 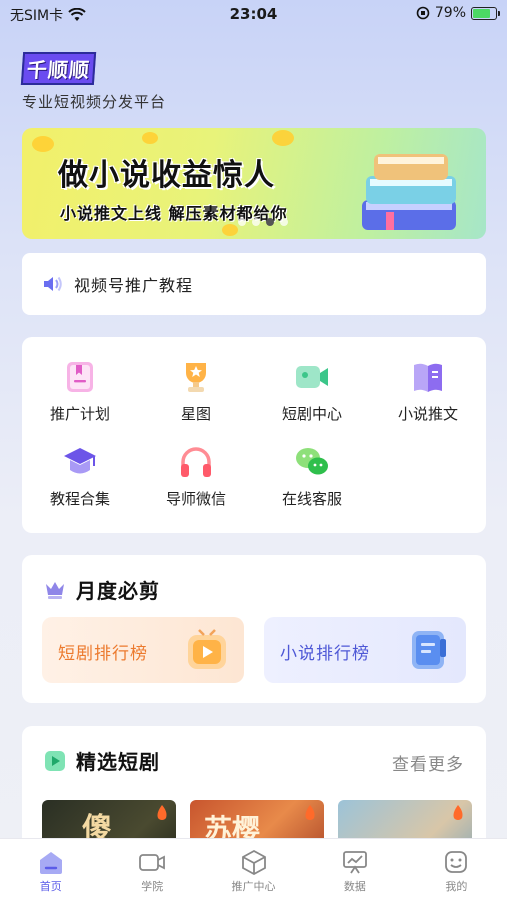 I want to click on banner-title: 做小说收益惊人, so click(x=166, y=175).